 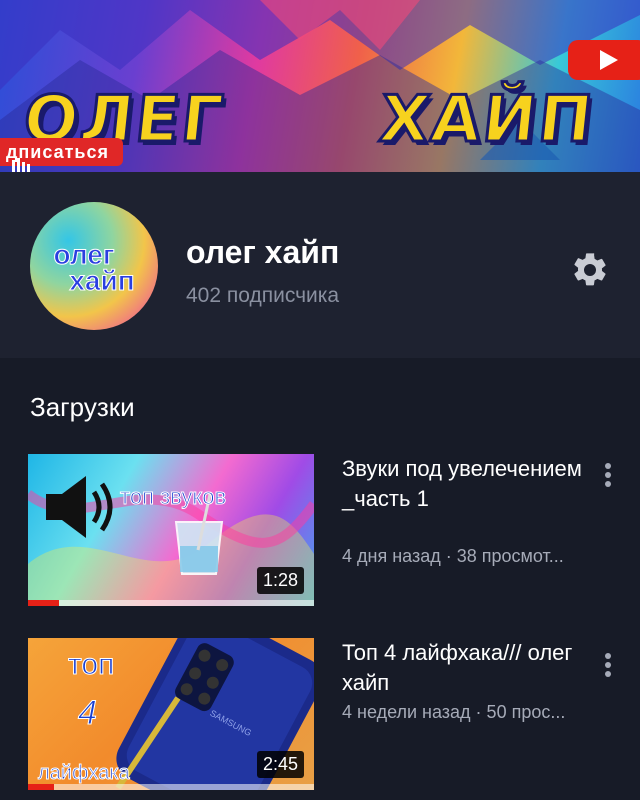 What do you see at coordinates (88, 713) in the screenshot?
I see `thumbnail-caption-number: 4` at bounding box center [88, 713].